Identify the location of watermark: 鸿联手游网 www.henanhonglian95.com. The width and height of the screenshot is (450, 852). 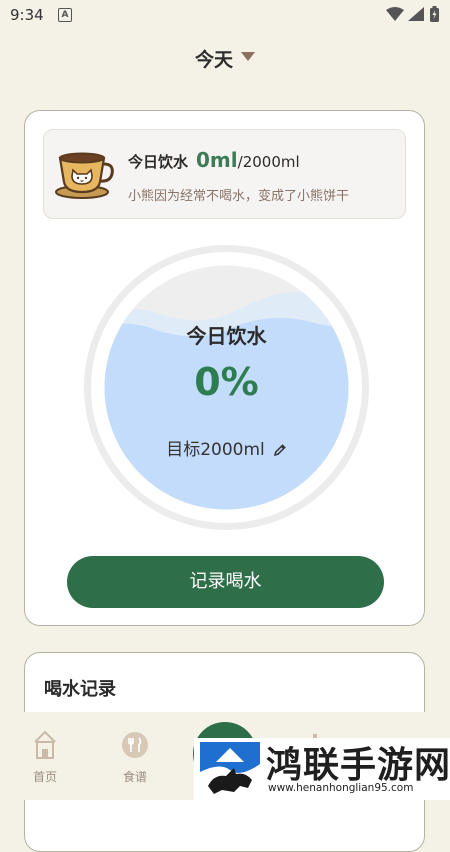
(322, 769).